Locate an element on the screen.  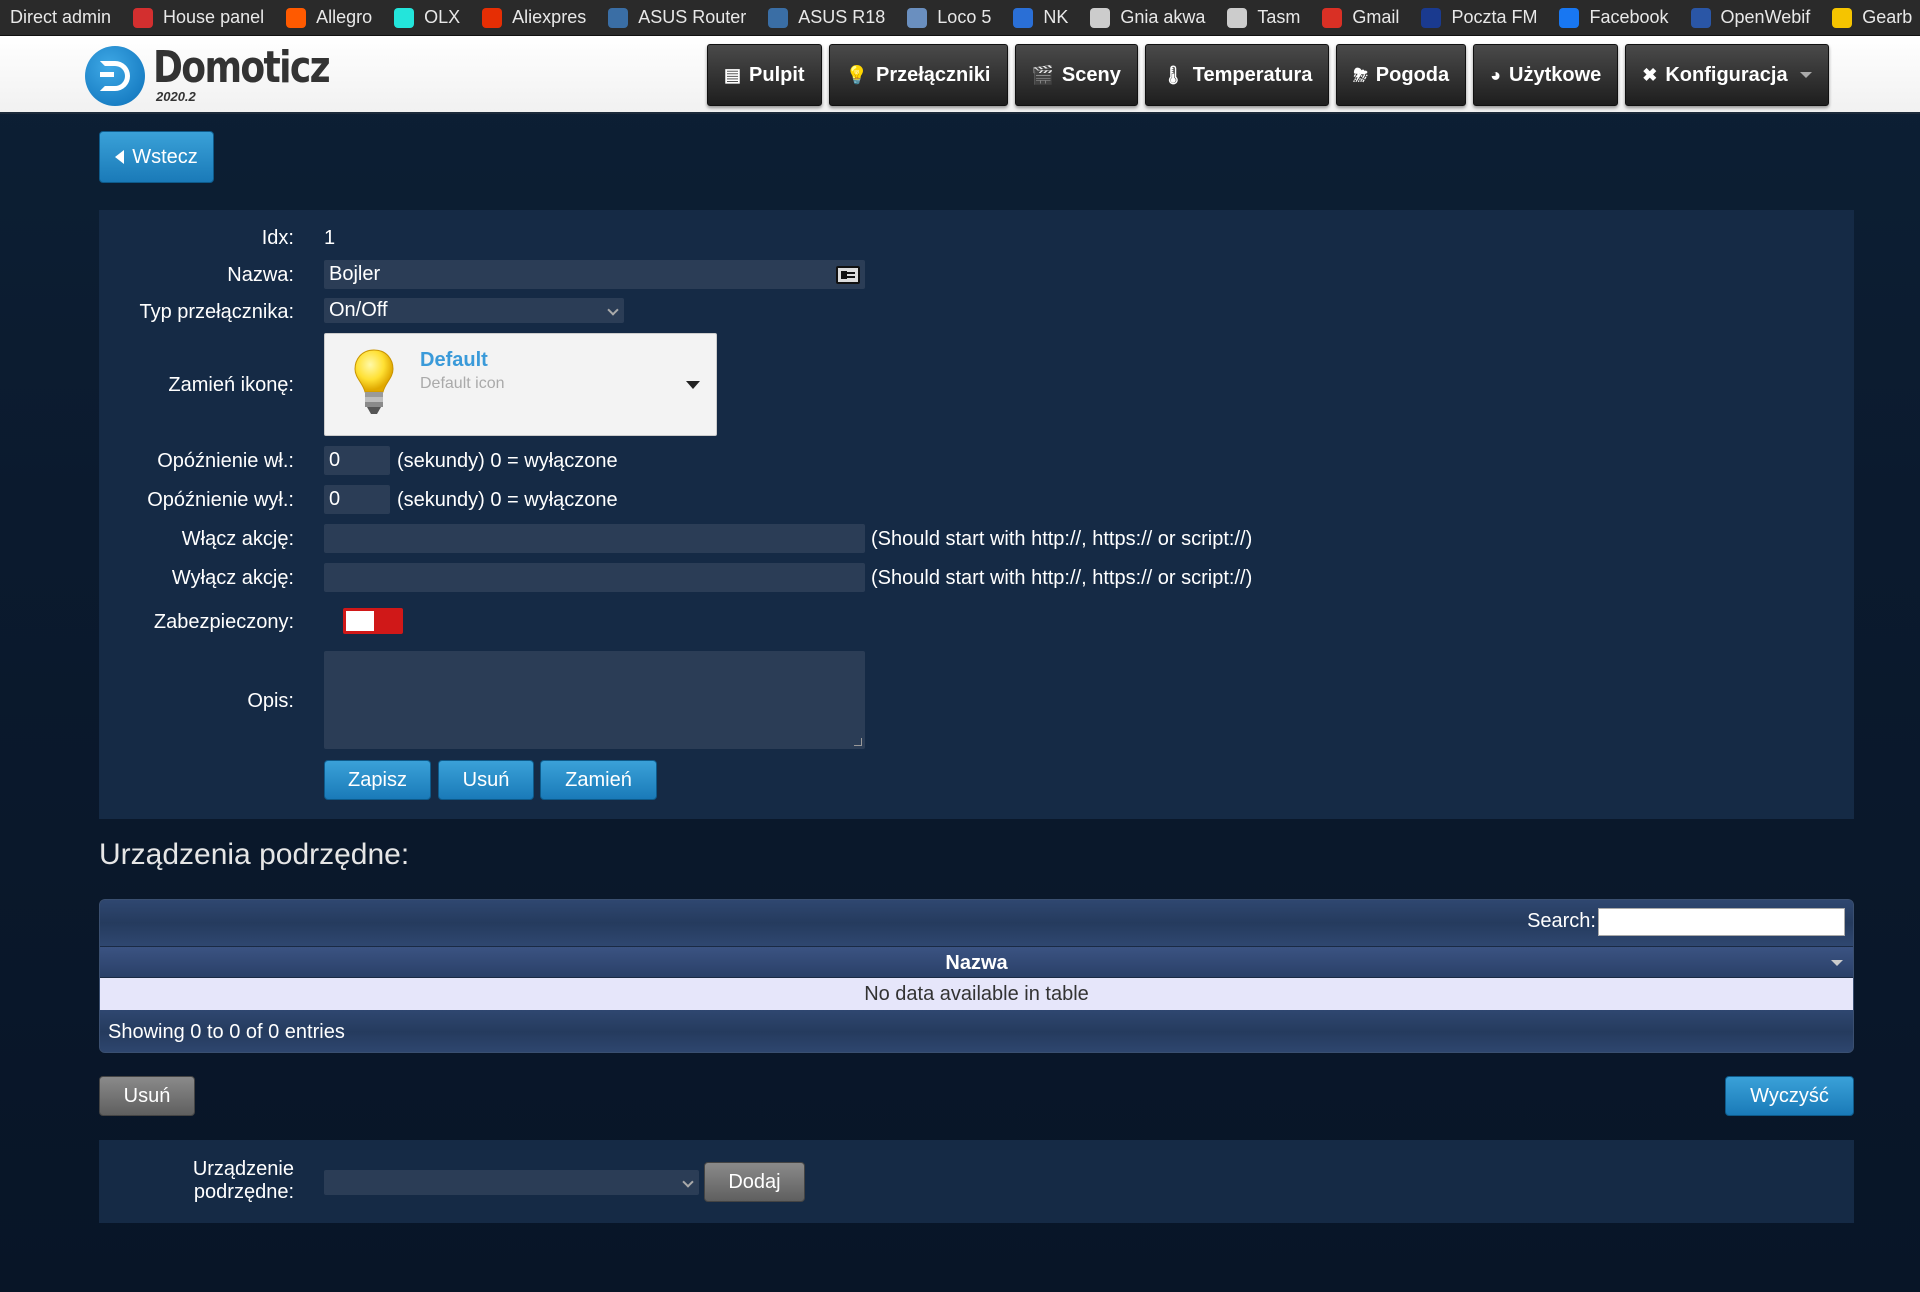
bookmark-item: House panel is located at coordinates (199, 17).